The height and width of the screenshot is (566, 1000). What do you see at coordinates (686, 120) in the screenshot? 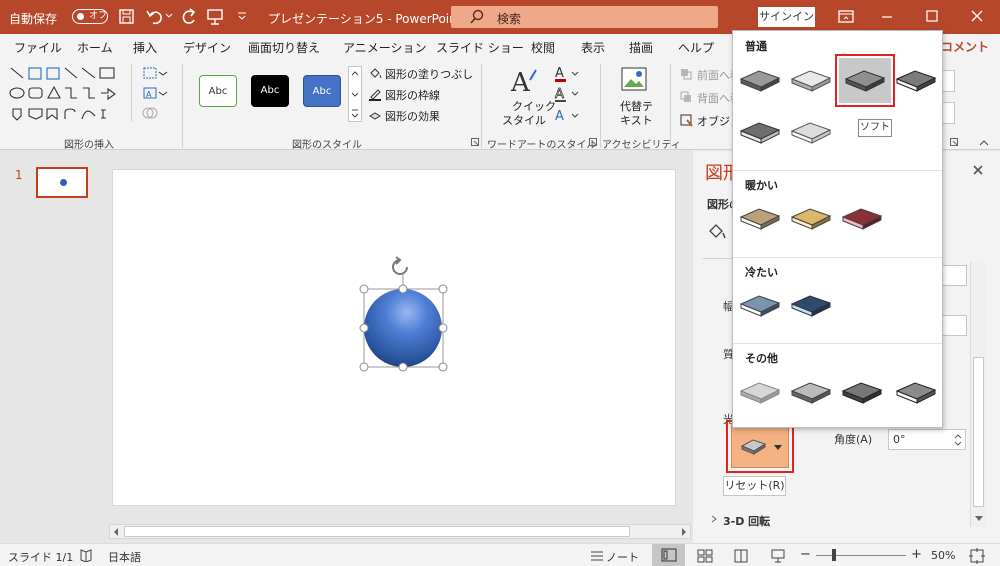
I see `selection-pane-icon` at bounding box center [686, 120].